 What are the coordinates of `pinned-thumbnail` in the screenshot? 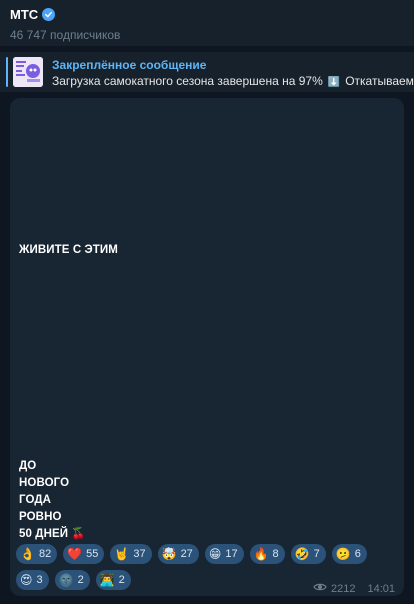 It's located at (28, 72).